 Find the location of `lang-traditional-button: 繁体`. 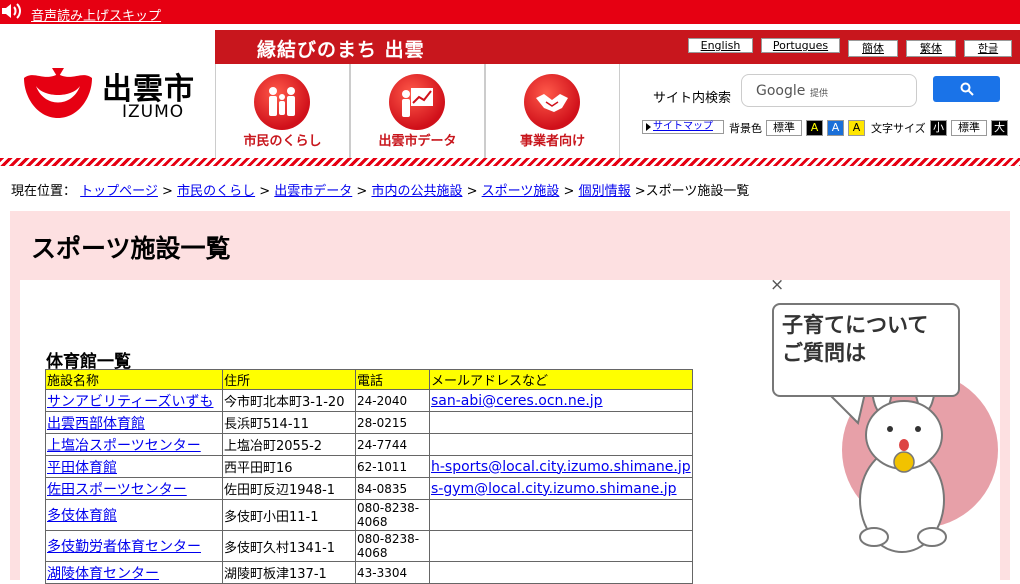

lang-traditional-button: 繁体 is located at coordinates (931, 48).